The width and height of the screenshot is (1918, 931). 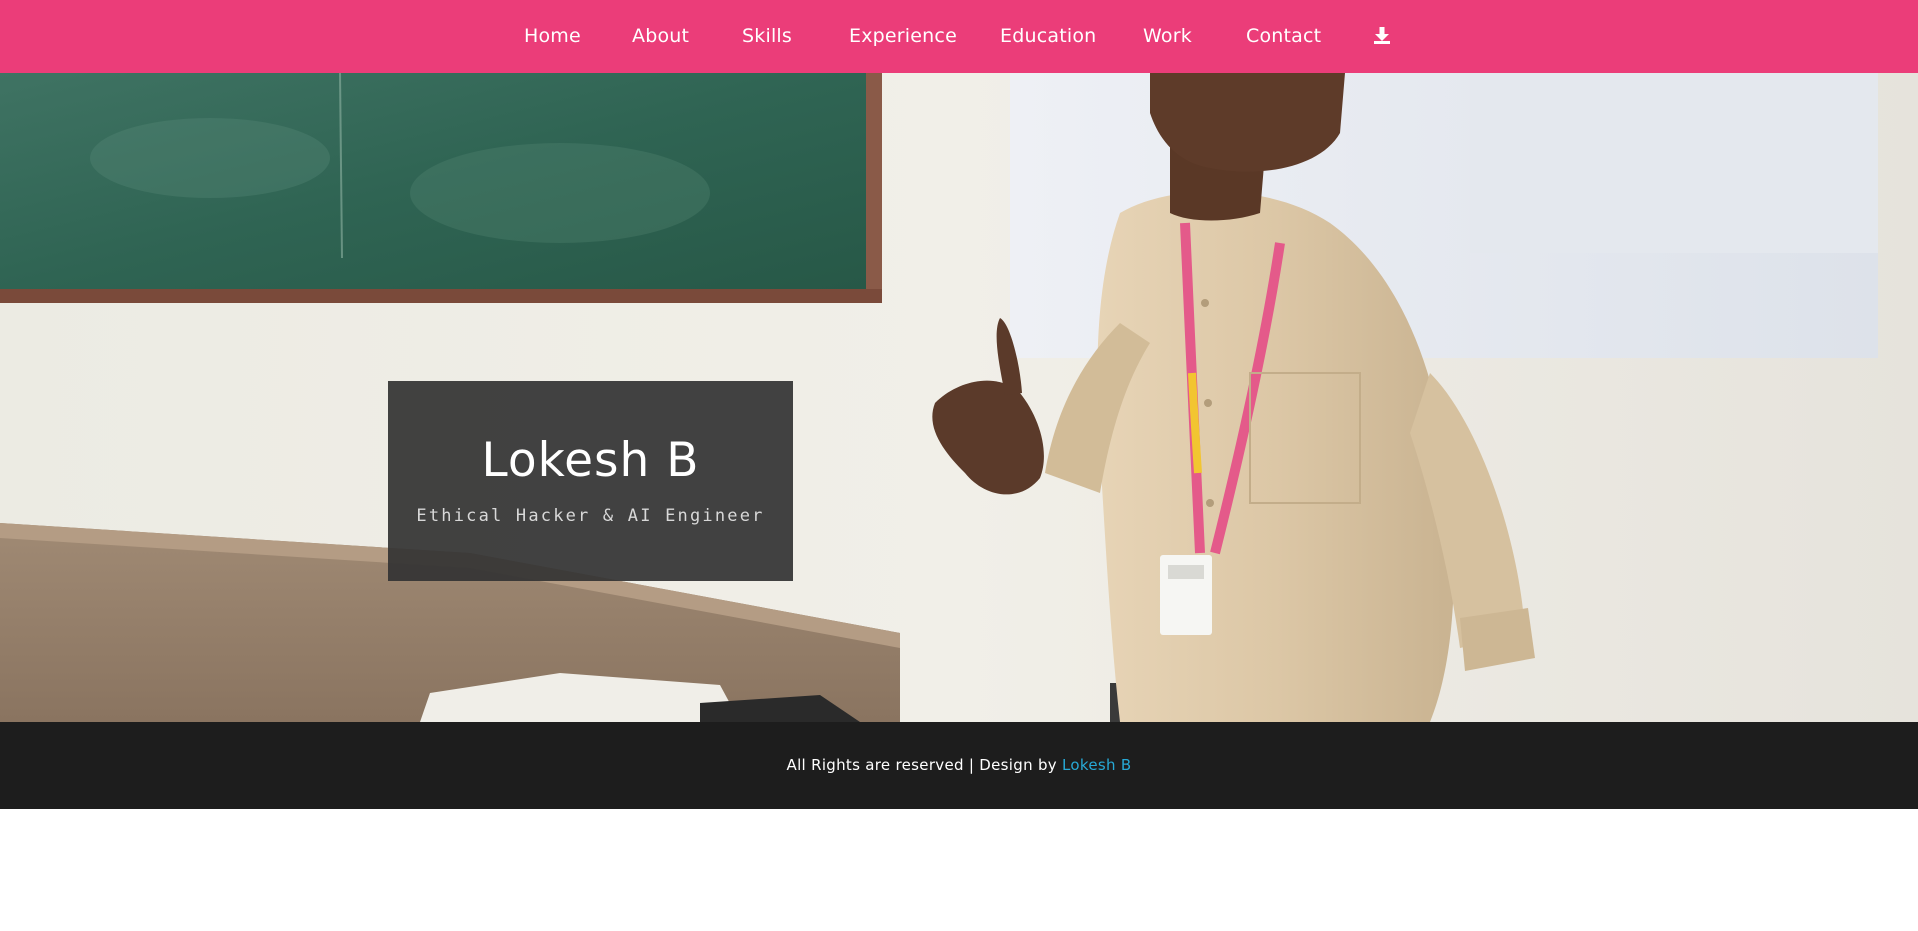 What do you see at coordinates (590, 460) in the screenshot?
I see `hero-name: Lokesh B` at bounding box center [590, 460].